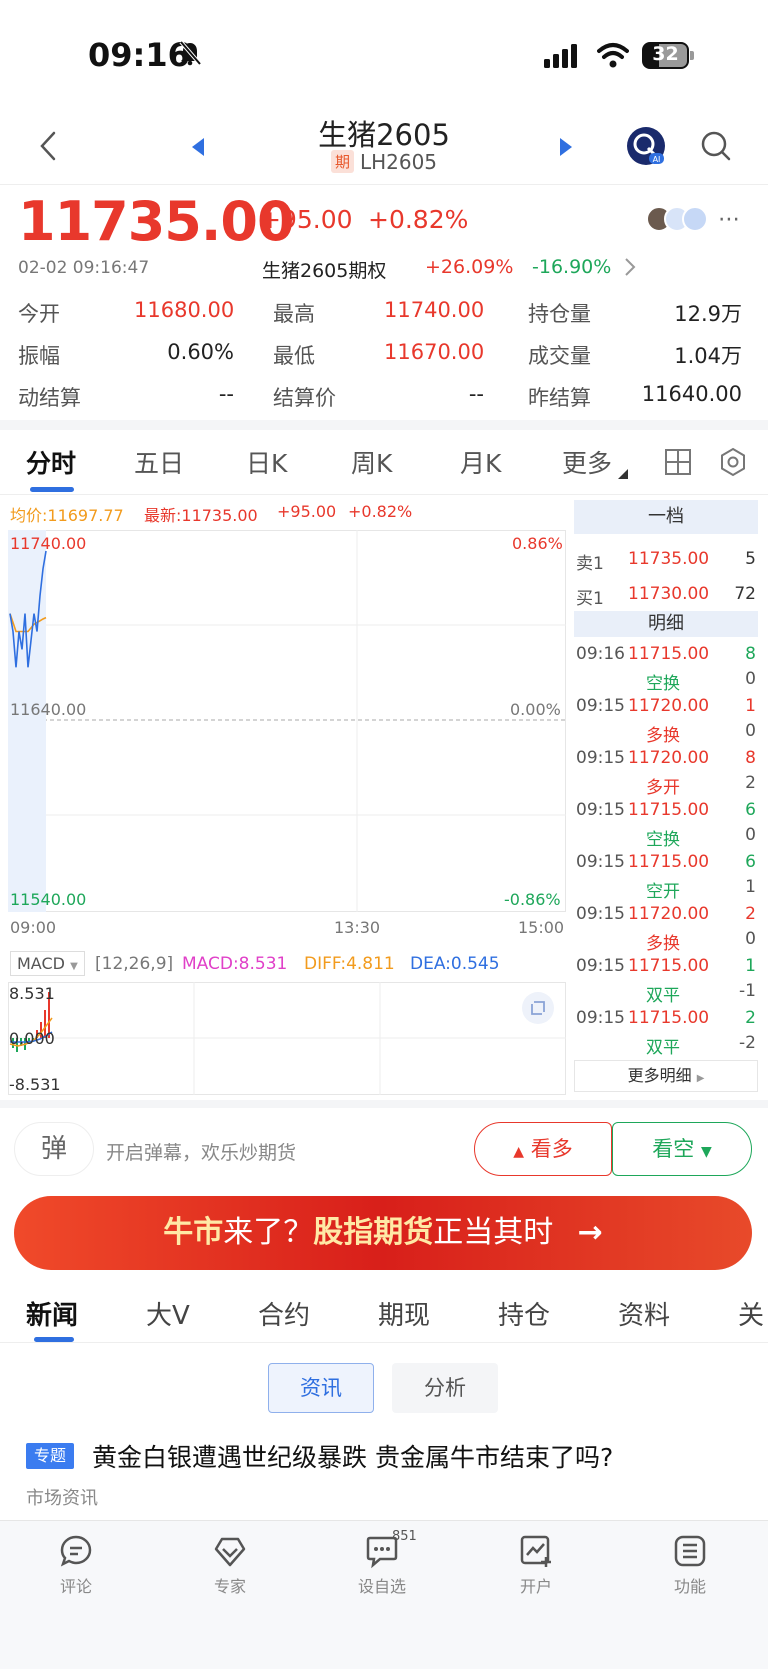 The image size is (768, 1669). What do you see at coordinates (48, 899) in the screenshot?
I see `y-bottom-price: 11540.00` at bounding box center [48, 899].